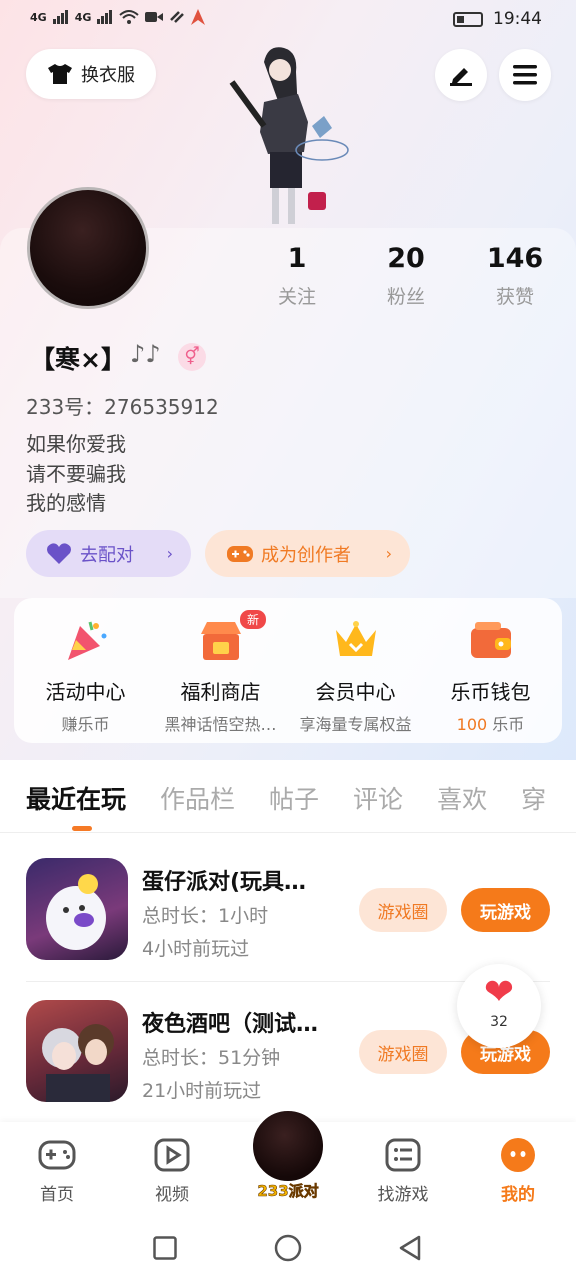 This screenshot has width=576, height=1280. What do you see at coordinates (288, 20) in the screenshot?
I see `status-bar: 4G 4G 19:44` at bounding box center [288, 20].